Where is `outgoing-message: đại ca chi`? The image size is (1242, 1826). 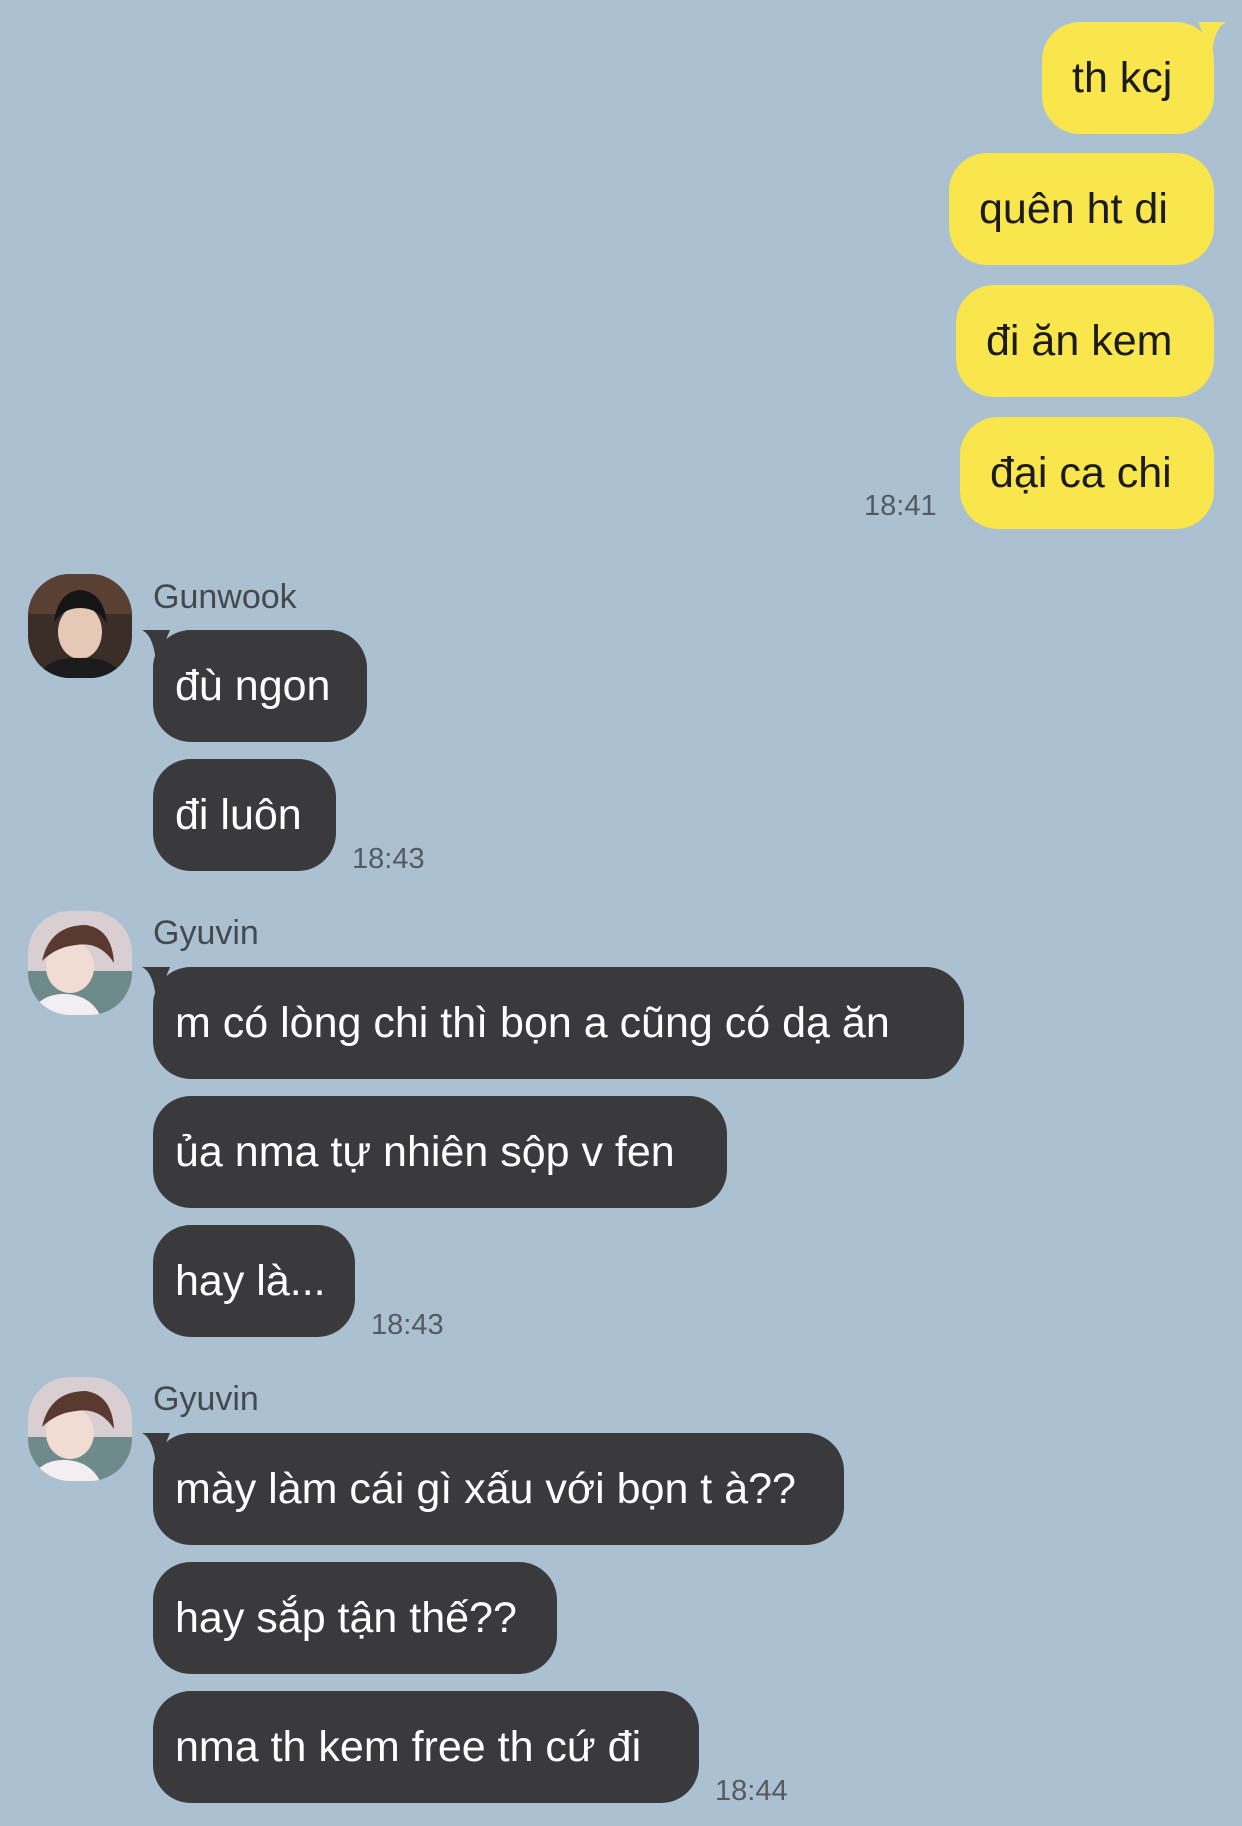
outgoing-message: đại ca chi is located at coordinates (1087, 473).